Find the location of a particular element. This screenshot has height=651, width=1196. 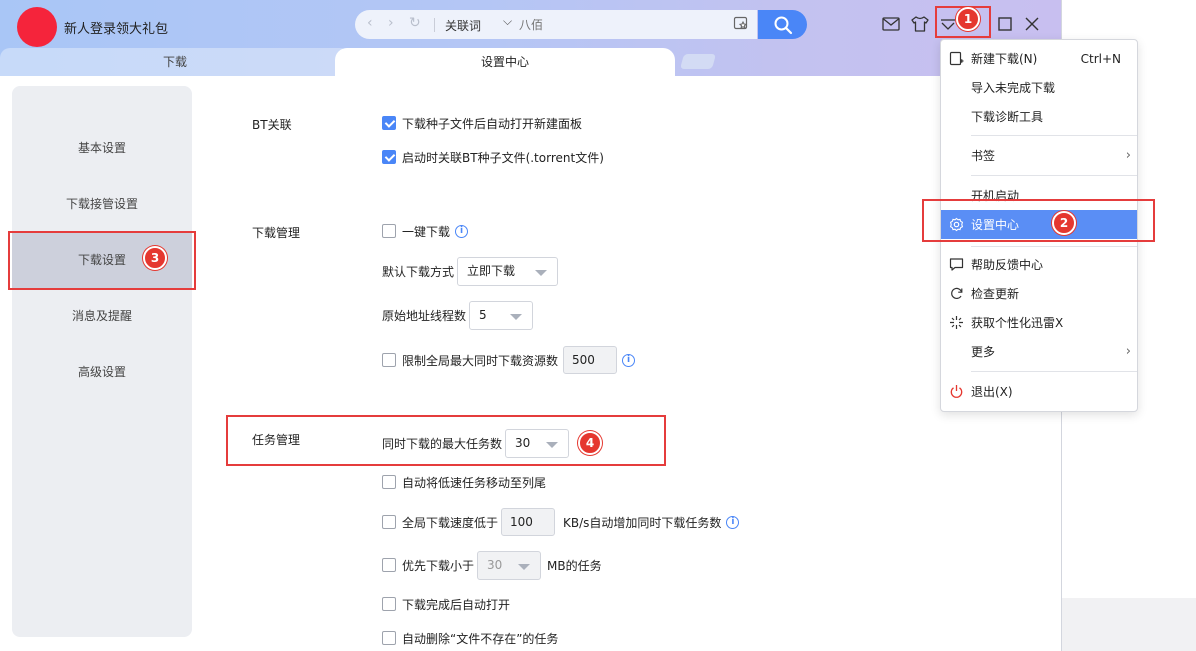

mail-icon is located at coordinates (891, 24).